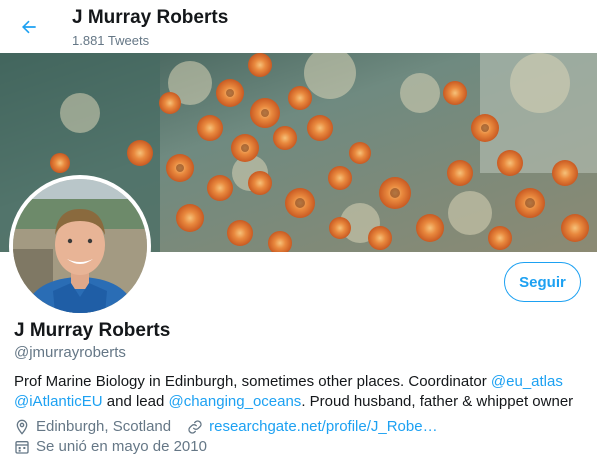 The image size is (597, 458). I want to click on top-bar: J Murray Roberts 1.881 Tweets, so click(298, 26).